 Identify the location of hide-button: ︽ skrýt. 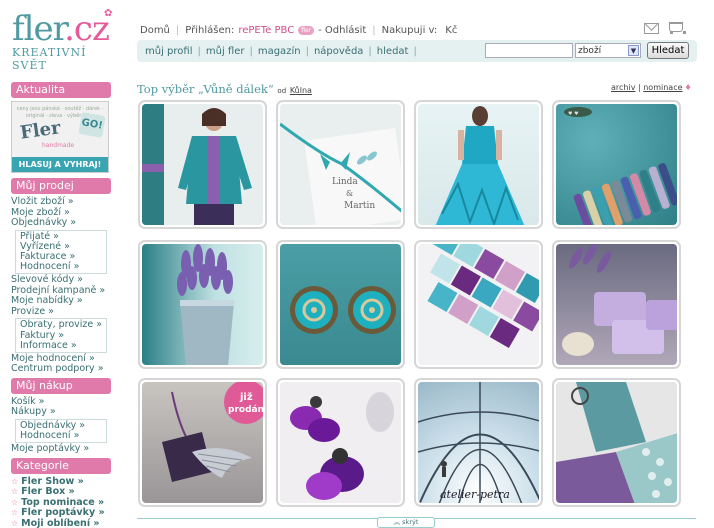
(406, 522).